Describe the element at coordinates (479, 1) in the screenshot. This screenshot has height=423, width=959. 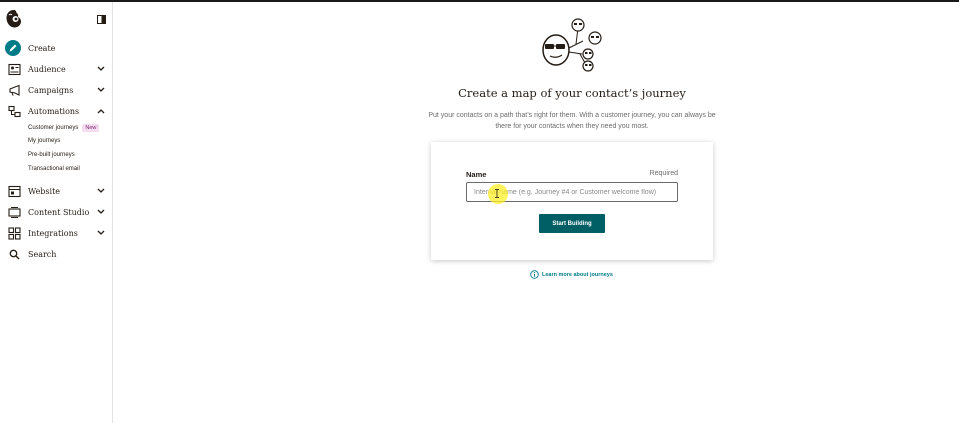
I see `window-top-border` at that location.